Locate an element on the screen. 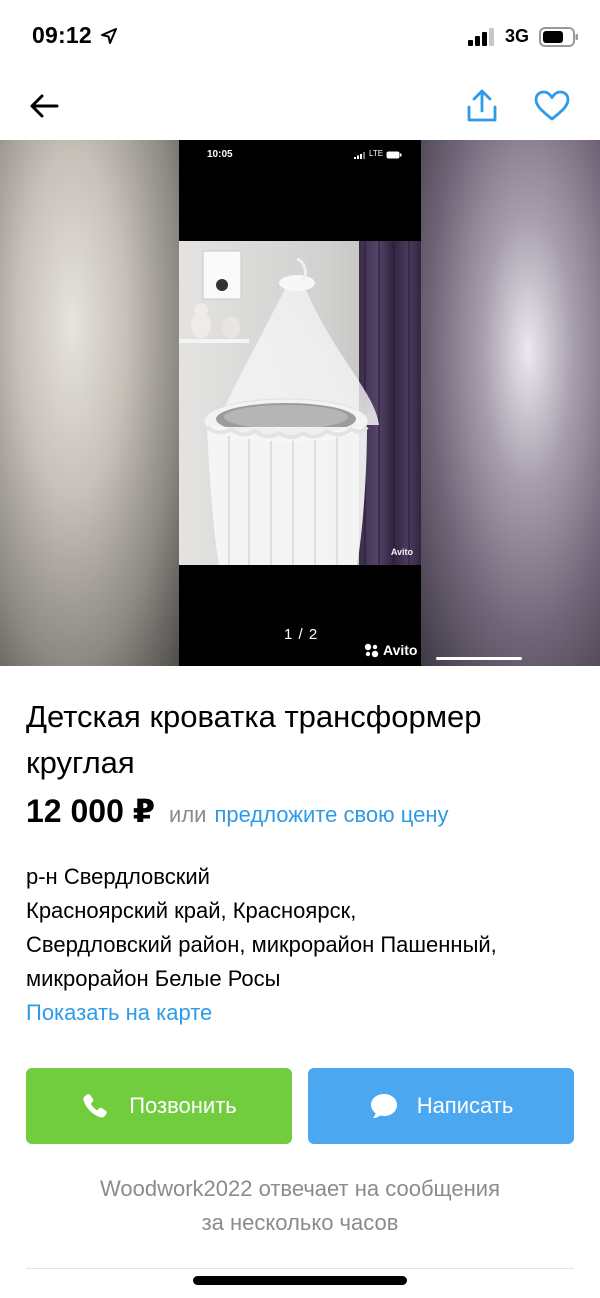 This screenshot has height=1298, width=600. avito-logo-icon is located at coordinates (371, 650).